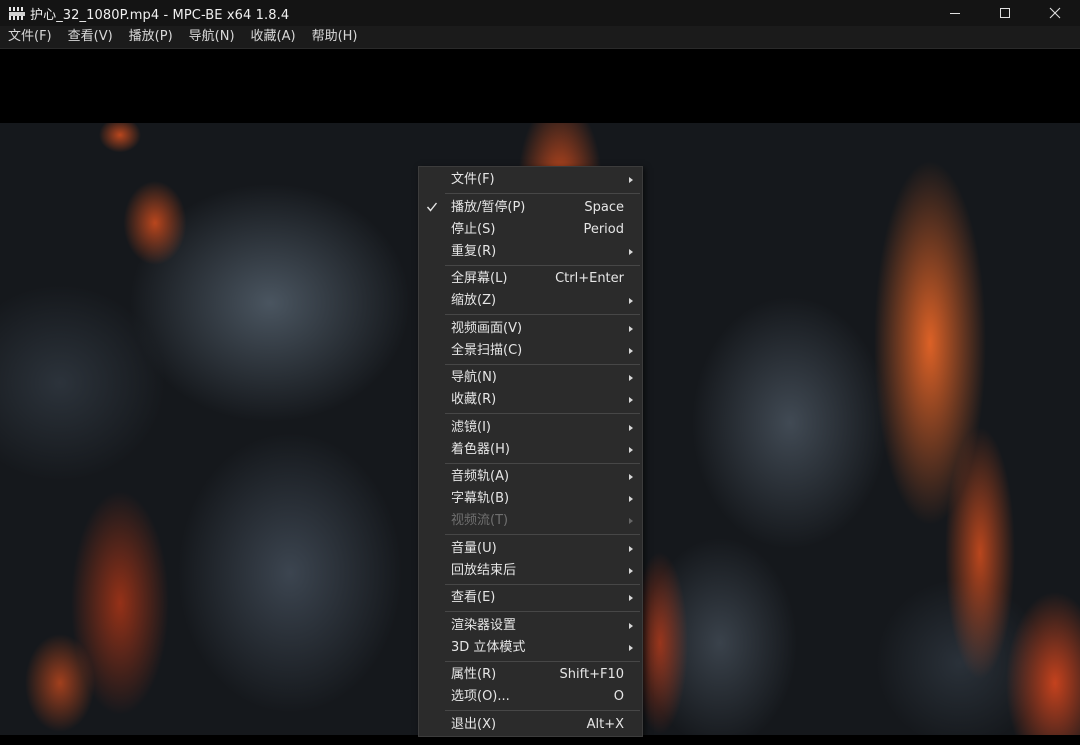 The width and height of the screenshot is (1080, 745). Describe the element at coordinates (530, 252) in the screenshot. I see `menu-item: 重复(R)` at that location.